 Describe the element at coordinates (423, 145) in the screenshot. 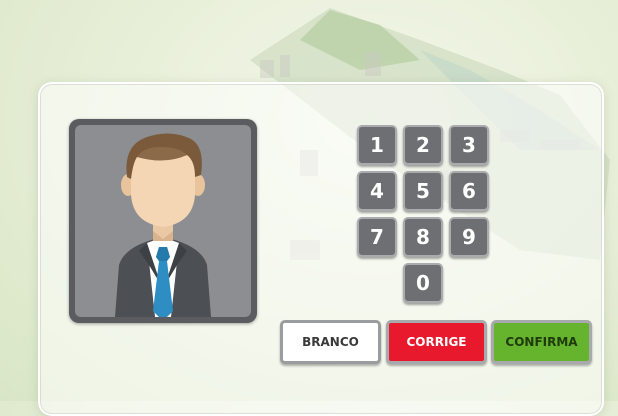

I see `key-2: 2` at that location.